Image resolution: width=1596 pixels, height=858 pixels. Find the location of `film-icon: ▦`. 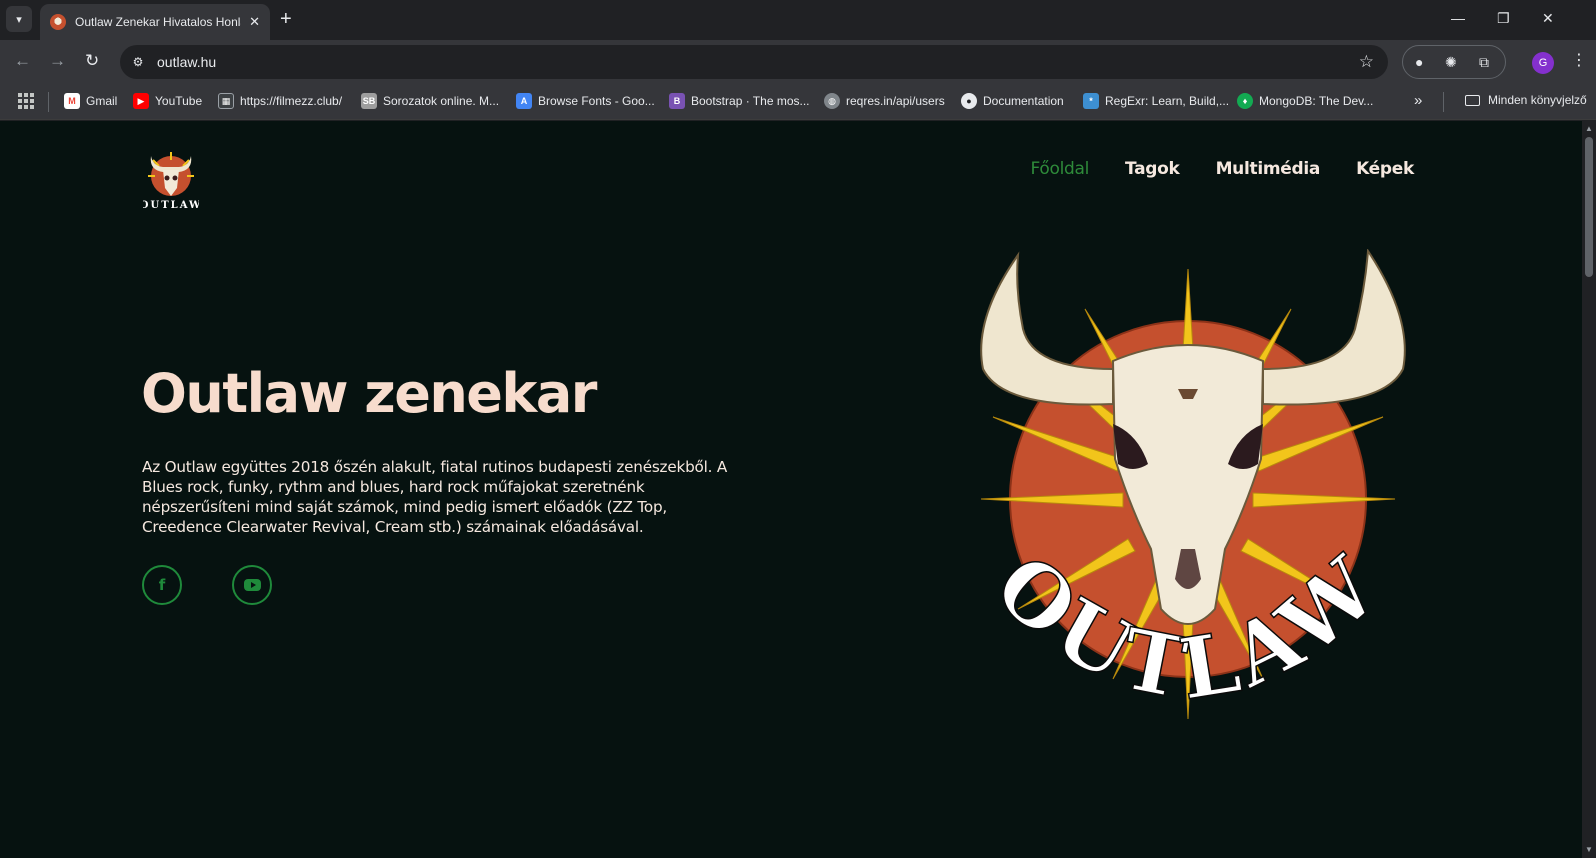

film-icon: ▦ is located at coordinates (226, 101).